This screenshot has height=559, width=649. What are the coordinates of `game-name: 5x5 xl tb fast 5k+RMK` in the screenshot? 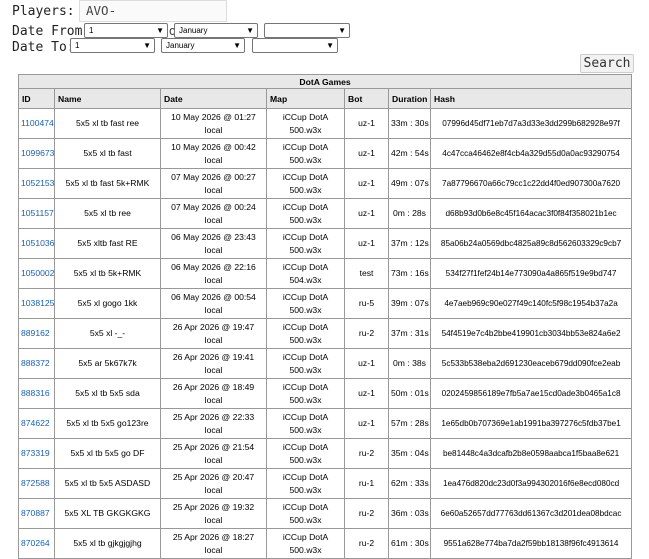 It's located at (107, 183).